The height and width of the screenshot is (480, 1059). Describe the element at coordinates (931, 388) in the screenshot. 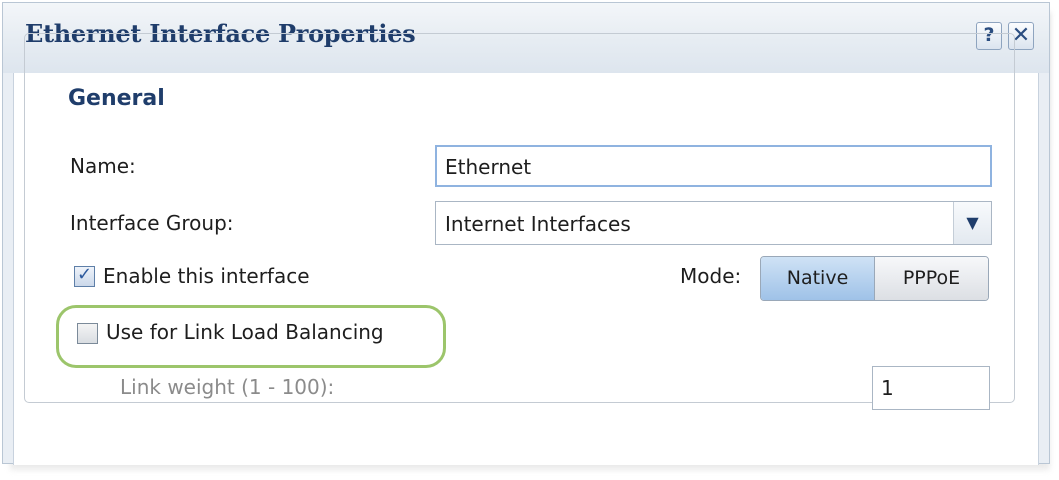

I see `link-weight-input: 1` at that location.